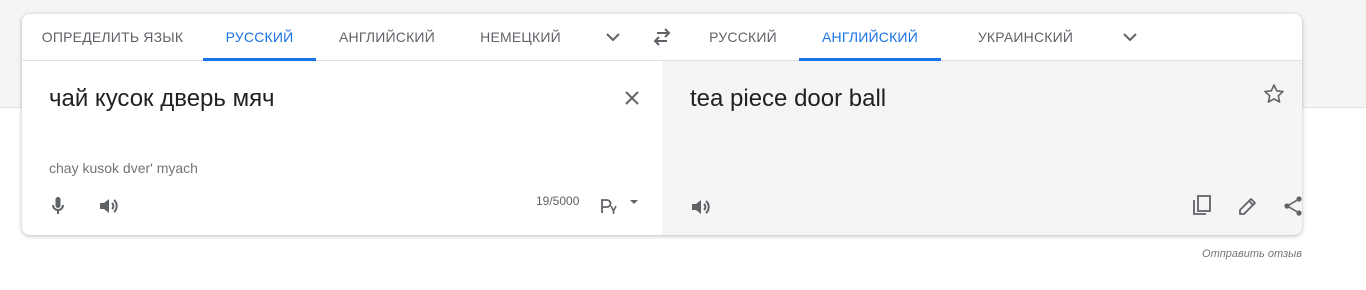 This screenshot has width=1366, height=290. Describe the element at coordinates (1291, 206) in the screenshot. I see `share-icon` at that location.